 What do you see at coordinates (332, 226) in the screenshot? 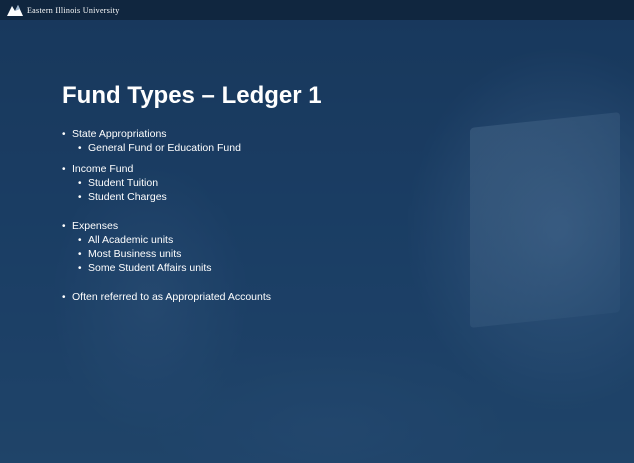
I see `bullet-item: • Expenses` at bounding box center [332, 226].